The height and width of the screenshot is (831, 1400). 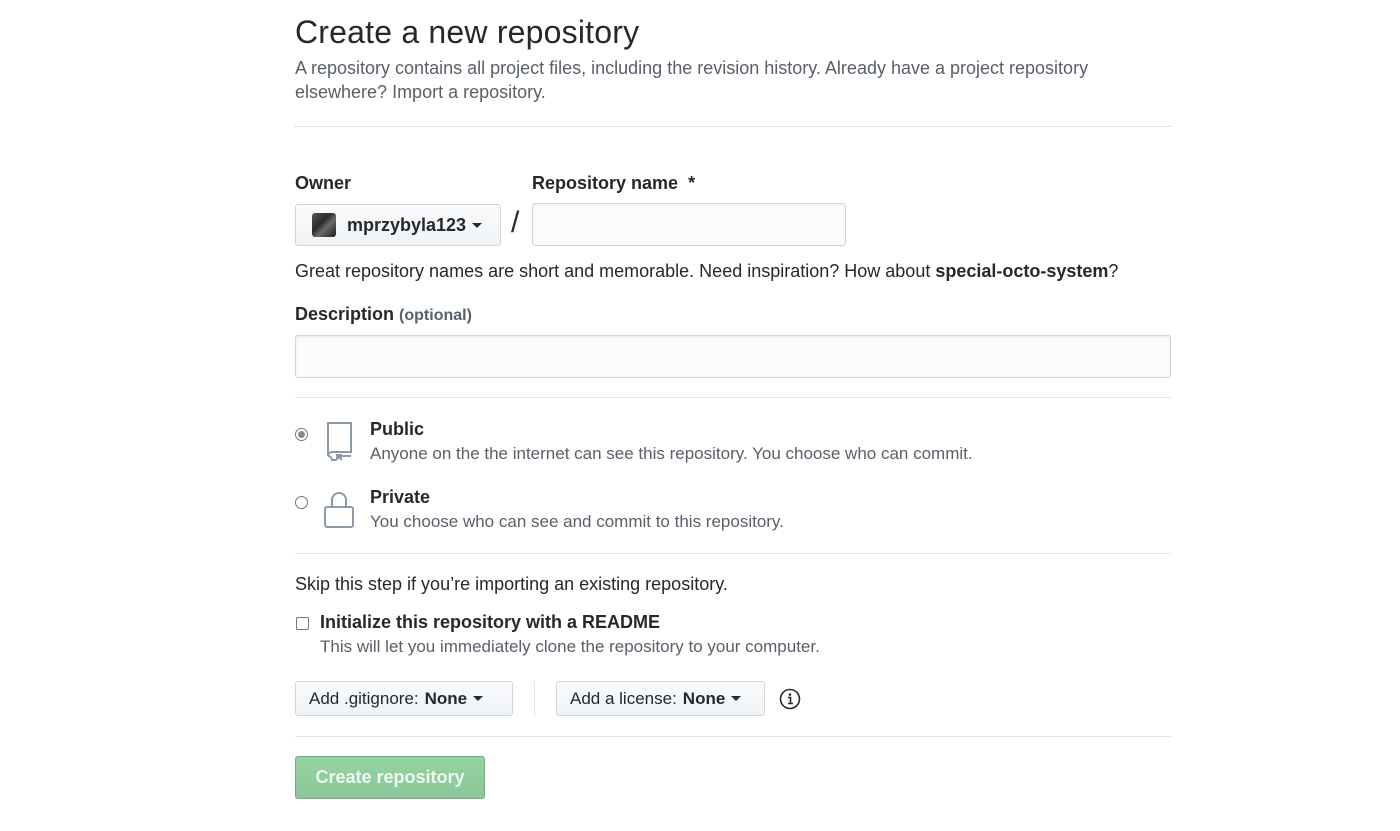 What do you see at coordinates (302, 623) in the screenshot?
I see `readme-checkbox` at bounding box center [302, 623].